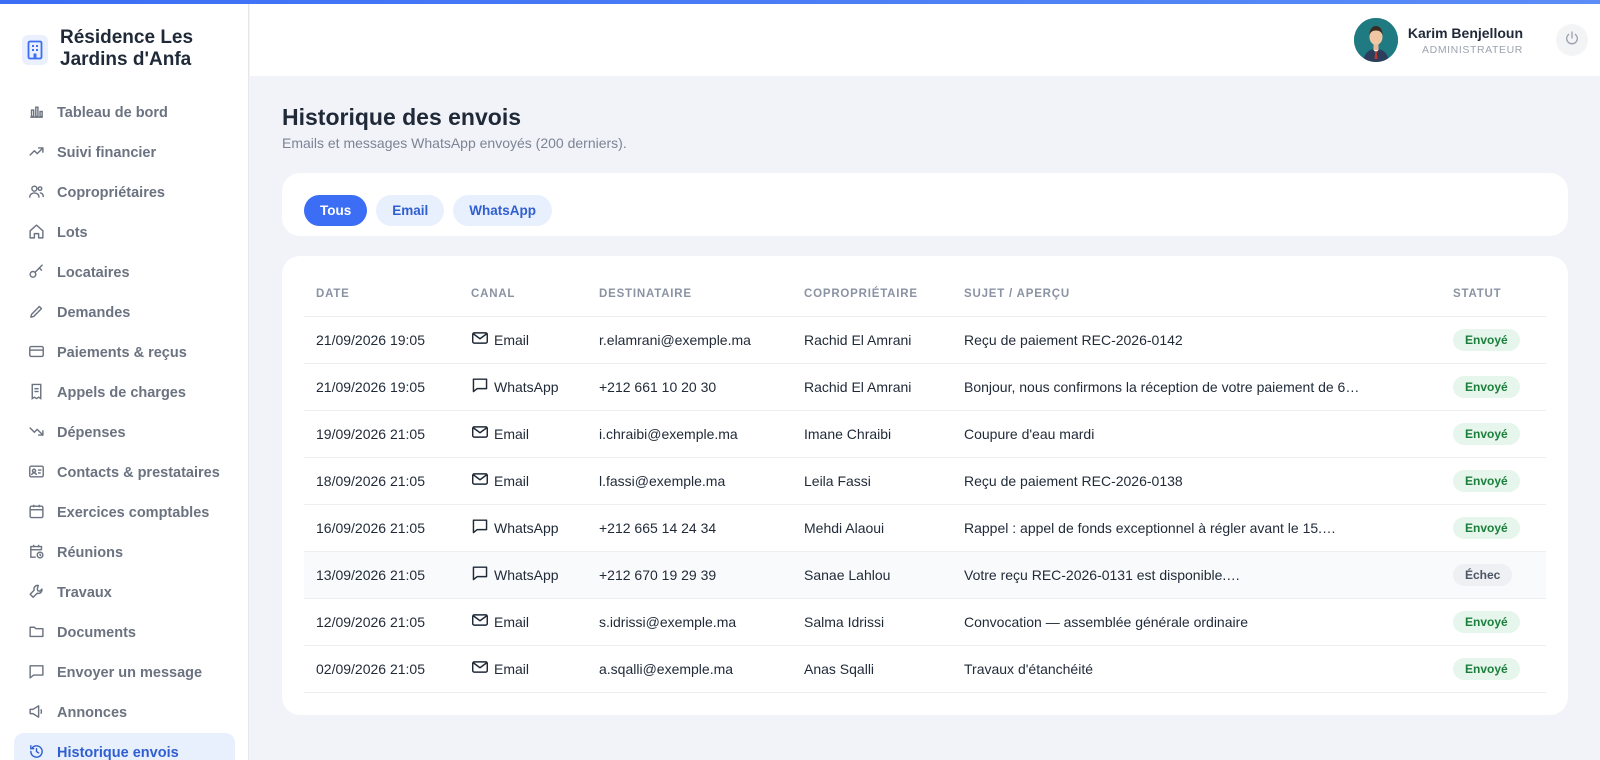 Image resolution: width=1600 pixels, height=760 pixels. Describe the element at coordinates (124, 193) in the screenshot. I see `sidebar-item-coproprietaires: Copropriétaires` at that location.